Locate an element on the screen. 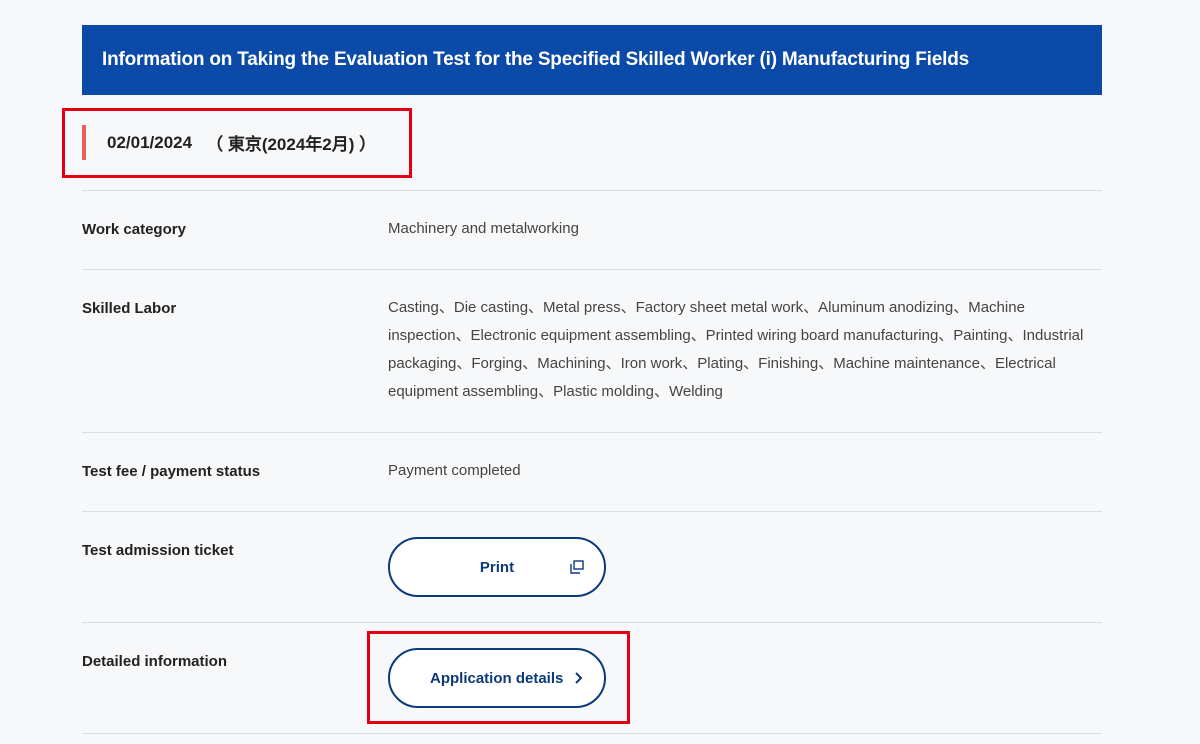 Image resolution: width=1200 pixels, height=744 pixels. print-button-label: Print is located at coordinates (497, 567).